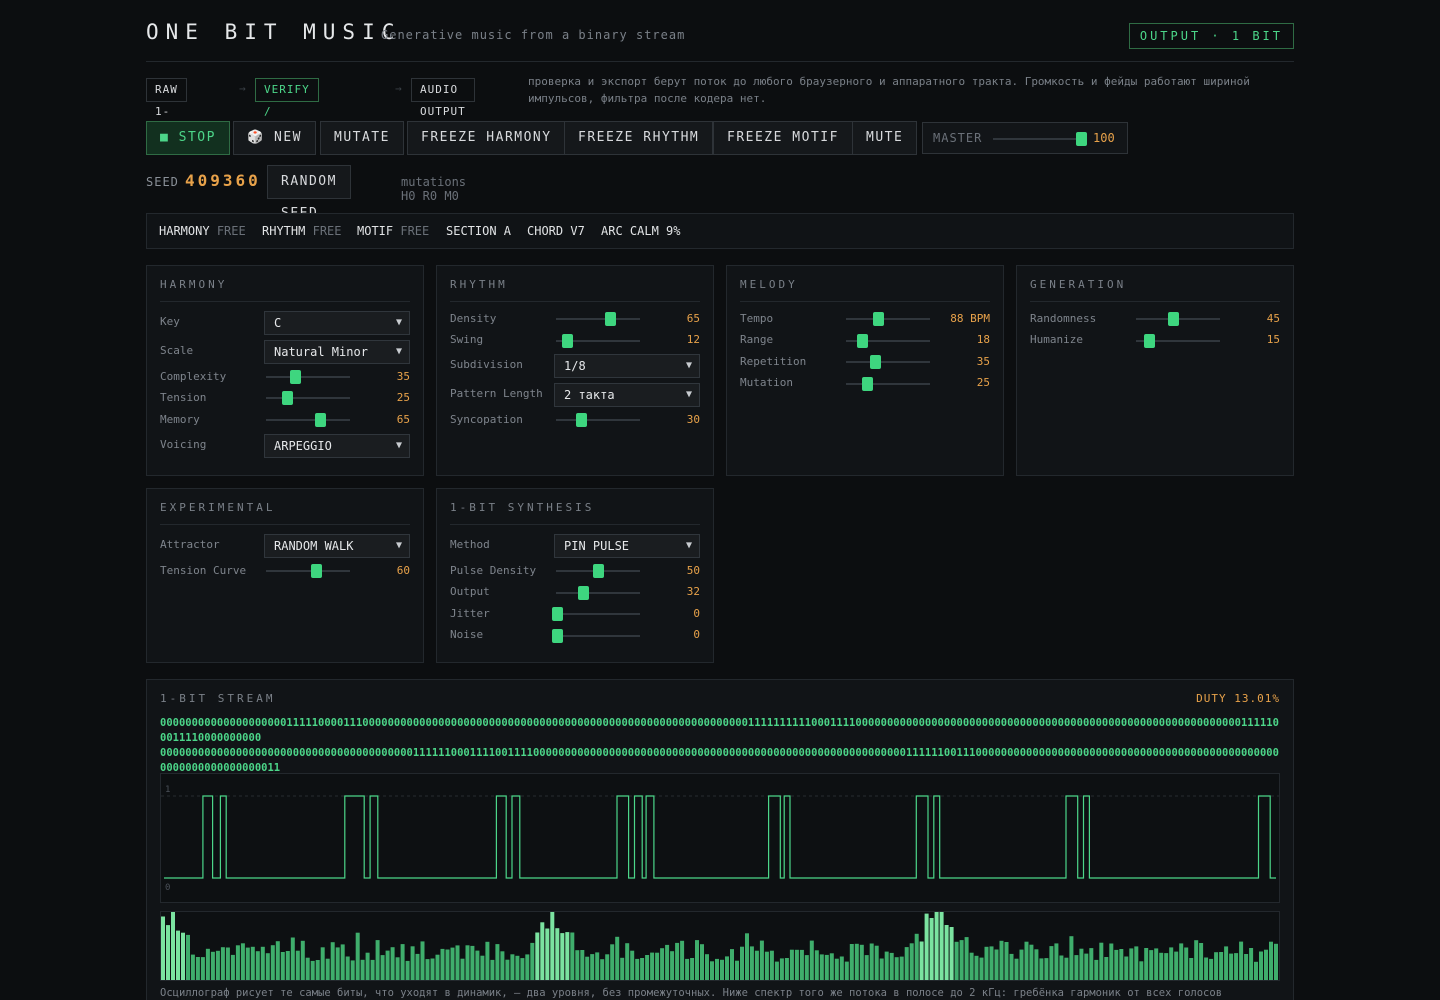 The height and width of the screenshot is (1000, 1440). What do you see at coordinates (296, 377) in the screenshot?
I see `complexity-thumb` at bounding box center [296, 377].